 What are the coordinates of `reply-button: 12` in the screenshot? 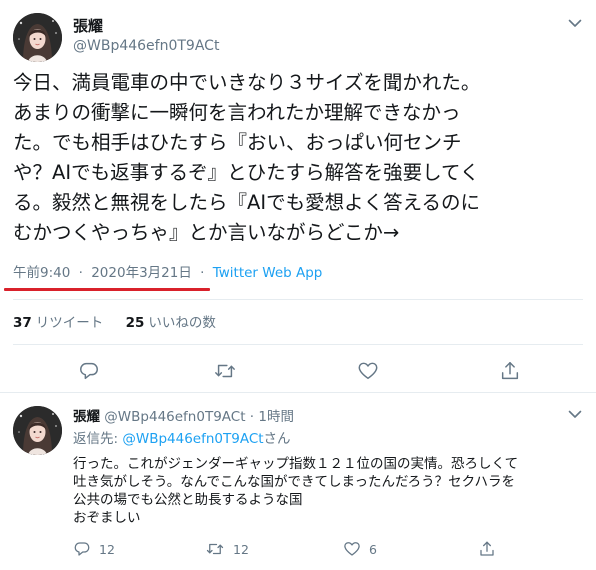 It's located at (94, 549).